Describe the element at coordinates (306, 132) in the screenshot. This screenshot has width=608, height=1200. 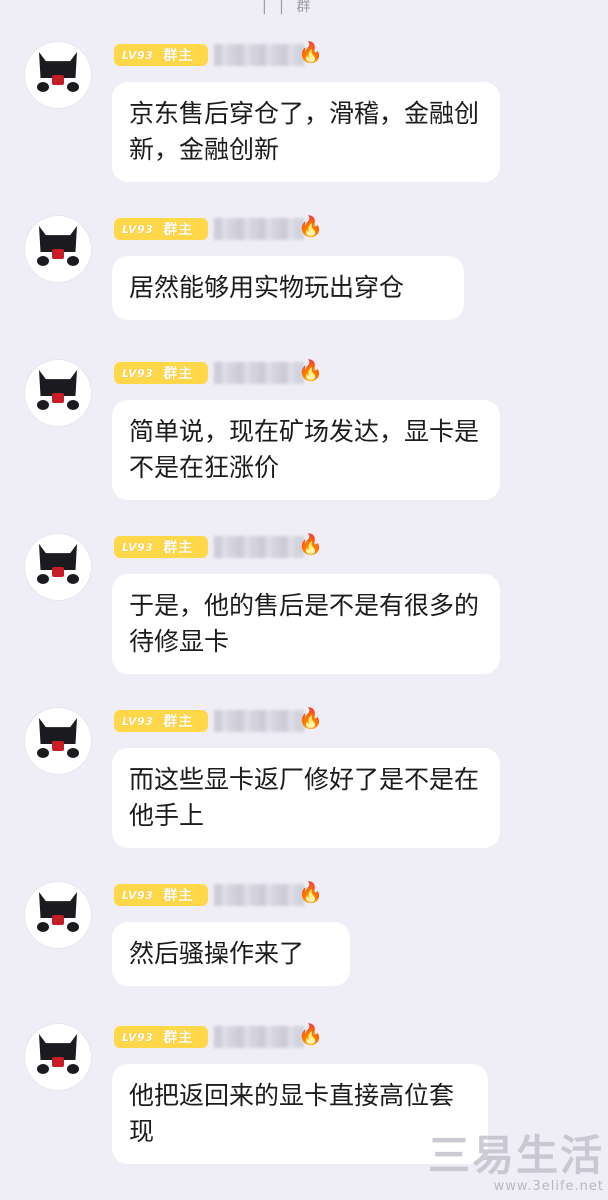
I see `message-bubble: 京东售后穿仓了，滑稽，金融创新，金融创新` at that location.